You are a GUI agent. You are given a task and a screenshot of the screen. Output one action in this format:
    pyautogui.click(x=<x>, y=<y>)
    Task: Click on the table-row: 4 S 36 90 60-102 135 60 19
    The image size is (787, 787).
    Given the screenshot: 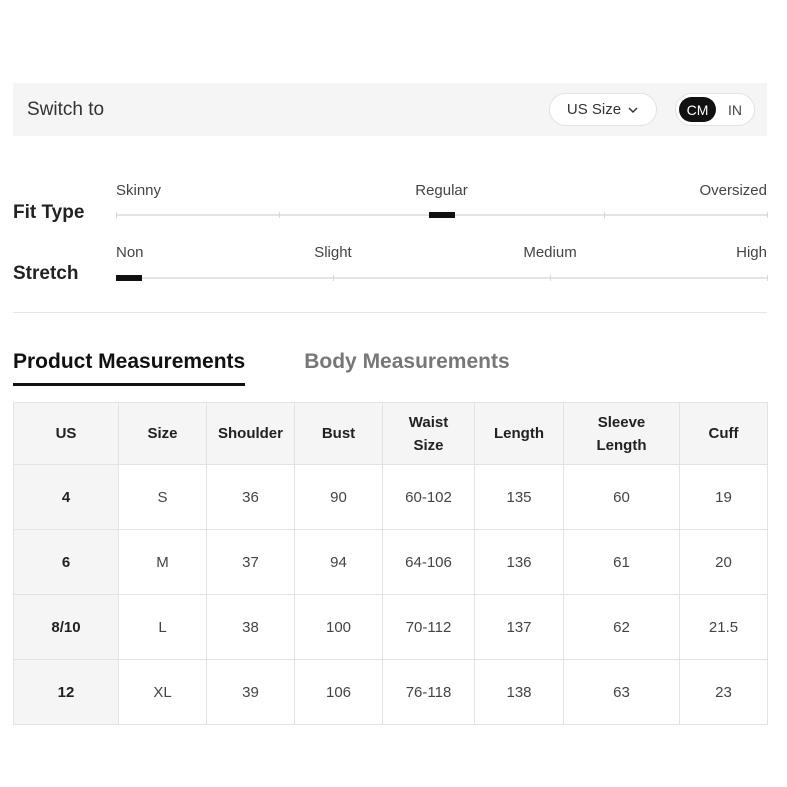 What is the action you would take?
    pyautogui.click(x=390, y=497)
    